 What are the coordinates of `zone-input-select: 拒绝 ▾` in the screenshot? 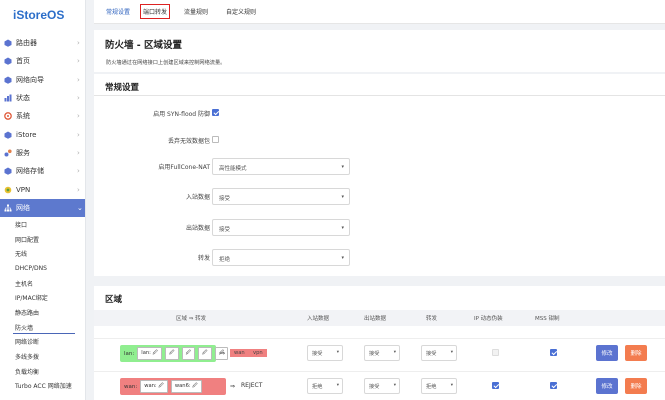 It's located at (325, 386).